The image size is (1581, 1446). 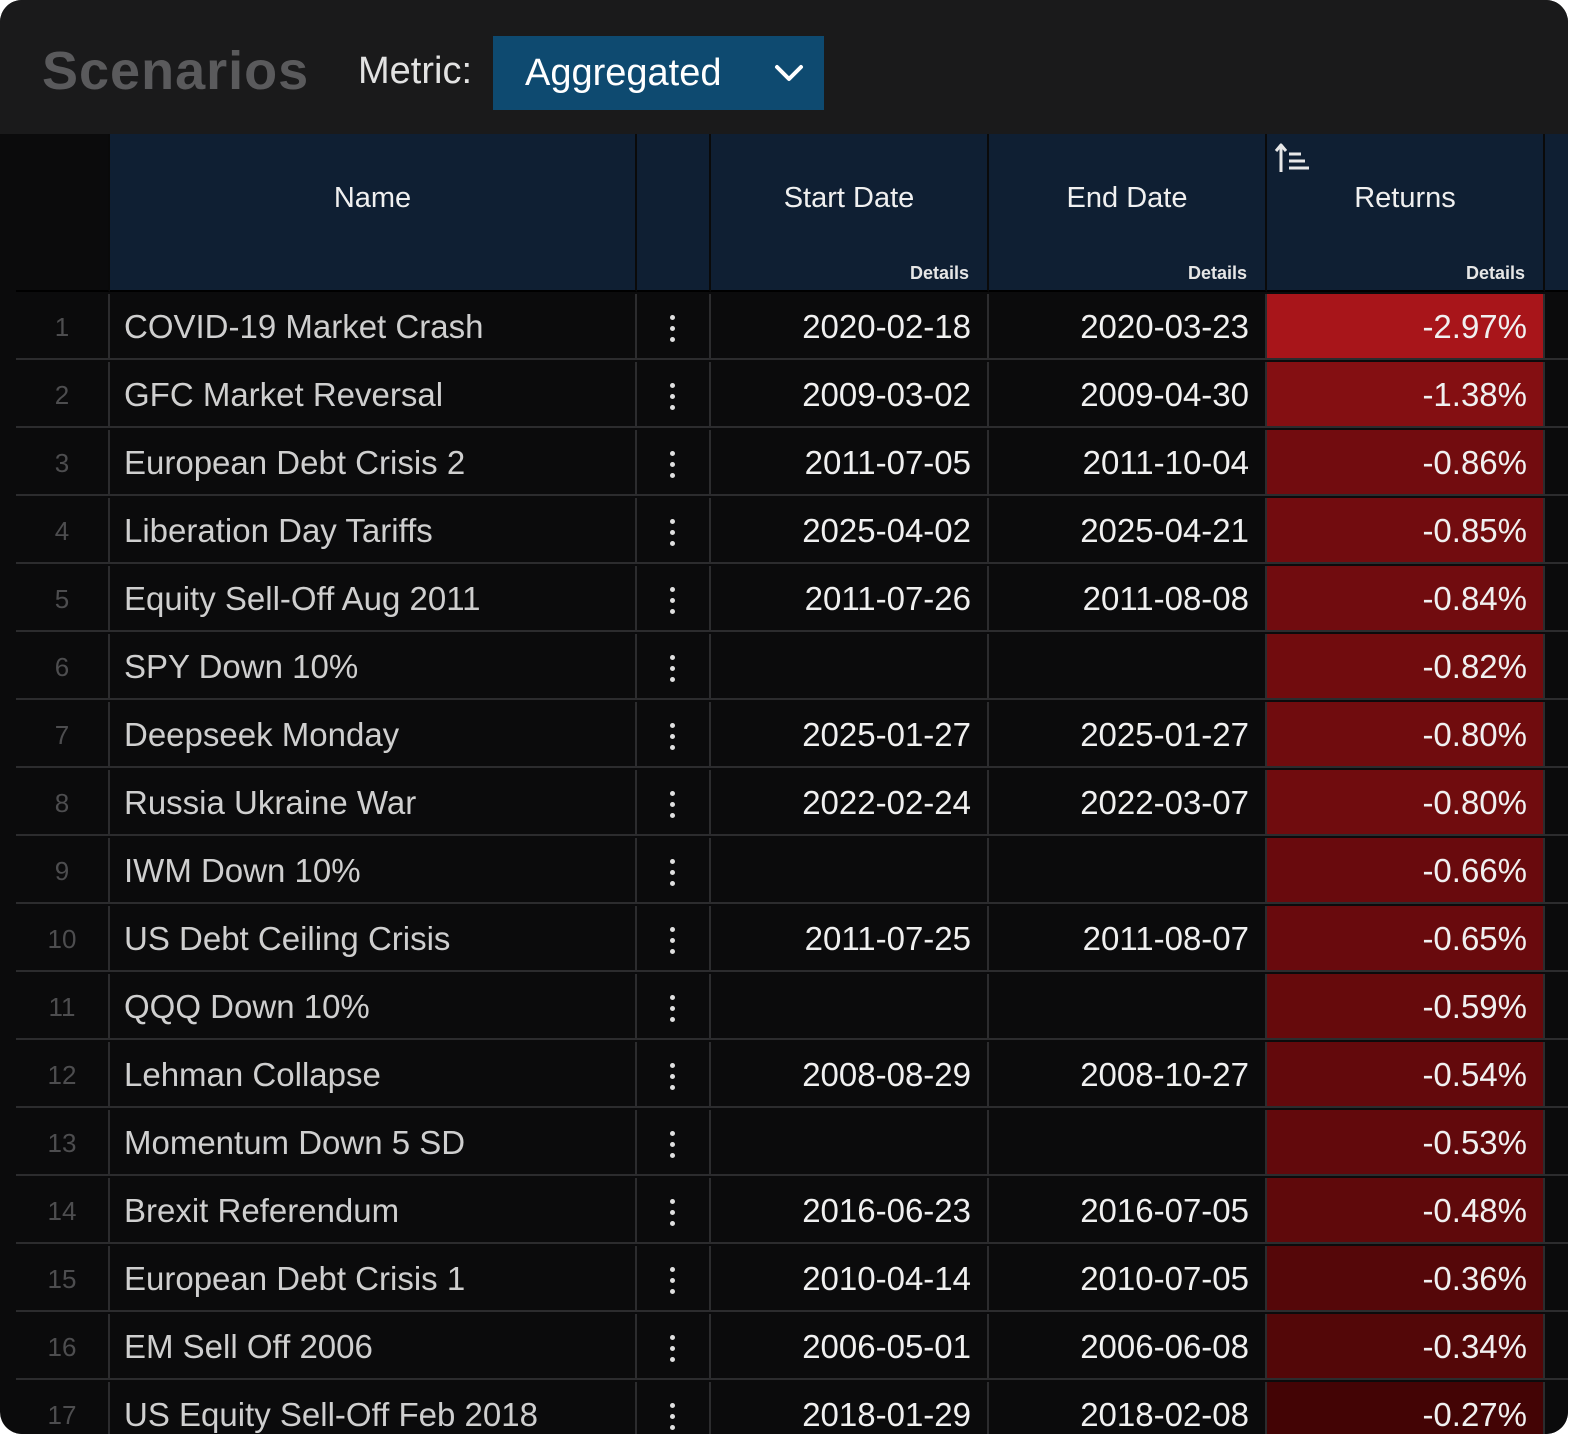 What do you see at coordinates (373, 327) in the screenshot?
I see `scenario-name: COVID-19 Market Crash` at bounding box center [373, 327].